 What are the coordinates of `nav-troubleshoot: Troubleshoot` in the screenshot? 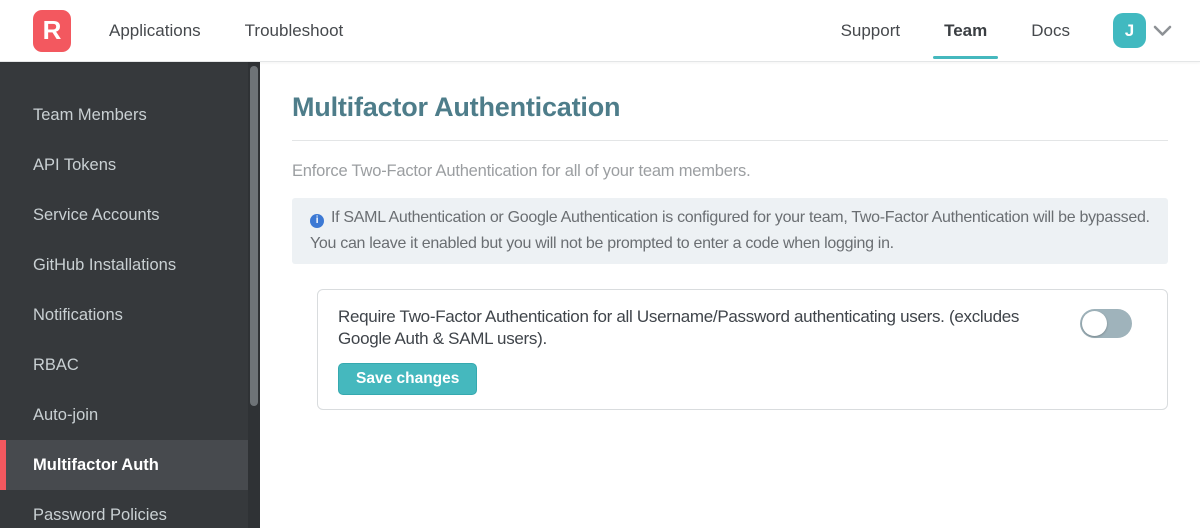 It's located at (294, 30).